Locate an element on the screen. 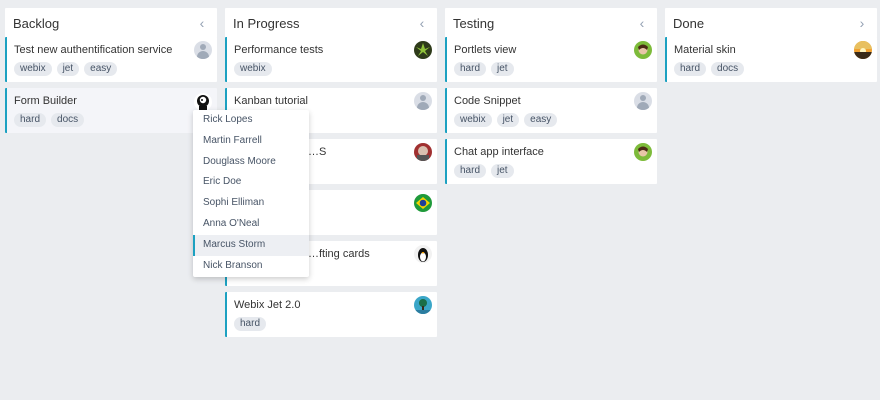 This screenshot has height=400, width=880. card-title: Test new authentification service is located at coordinates (93, 50).